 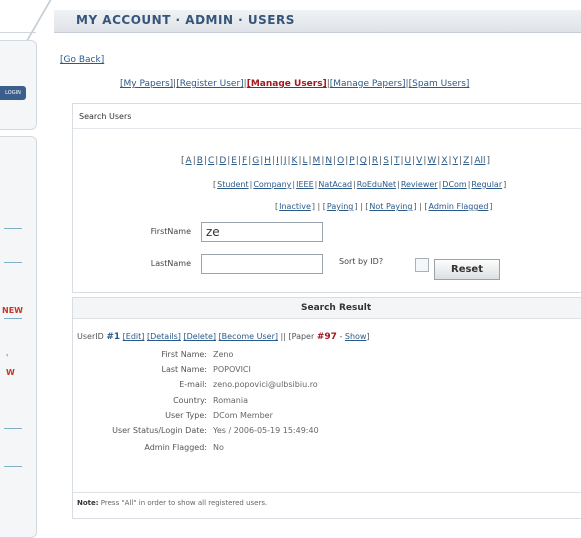 What do you see at coordinates (335, 184) in the screenshot?
I see `user-type-link: NatAcad` at bounding box center [335, 184].